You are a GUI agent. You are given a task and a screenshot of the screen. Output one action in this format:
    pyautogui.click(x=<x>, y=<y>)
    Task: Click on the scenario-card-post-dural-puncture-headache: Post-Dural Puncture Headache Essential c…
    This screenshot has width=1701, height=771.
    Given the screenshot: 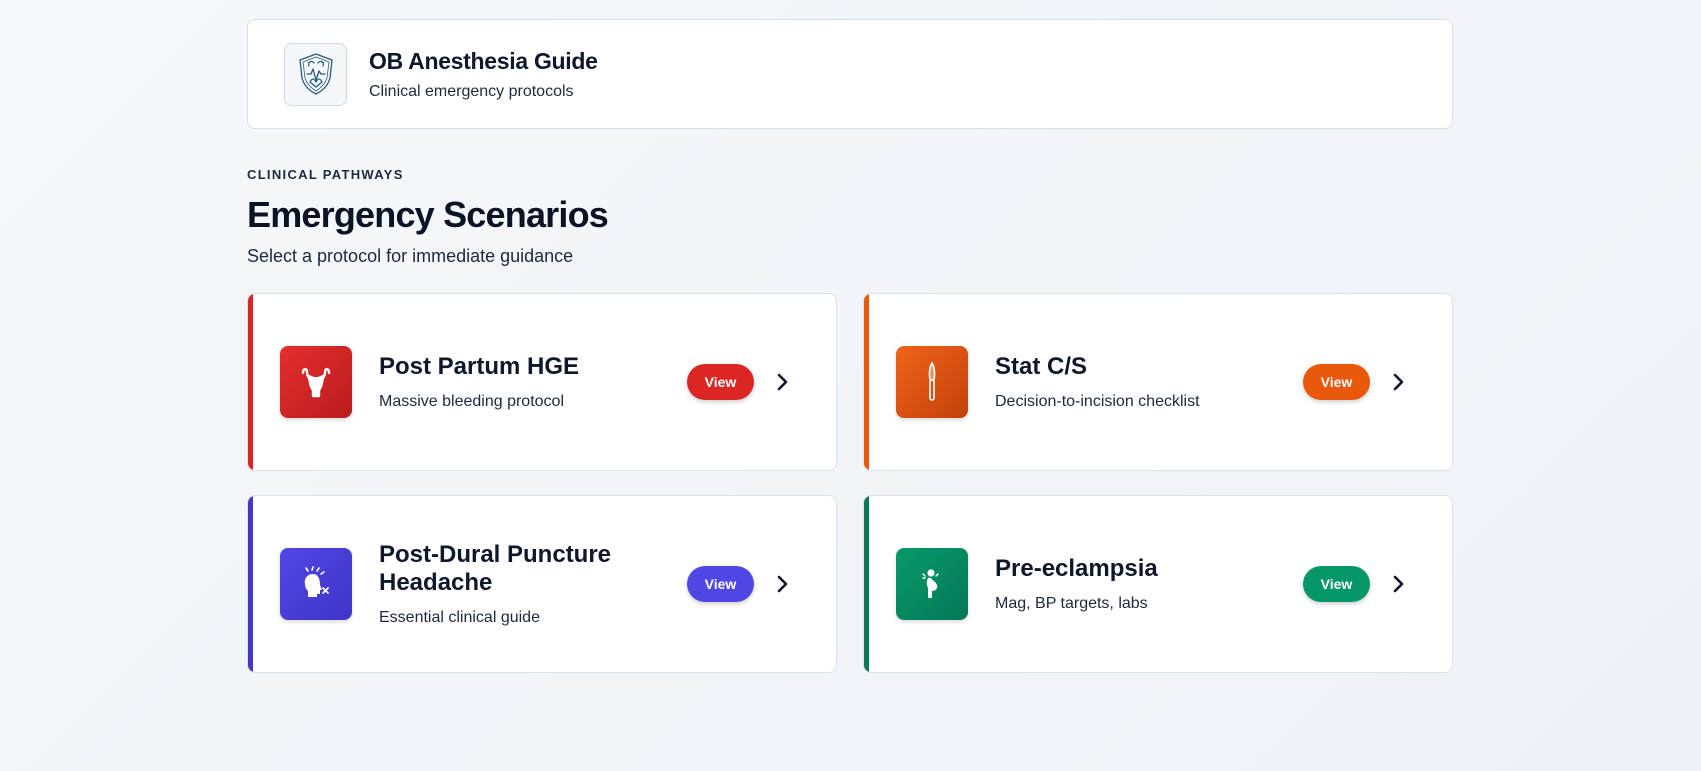 What is the action you would take?
    pyautogui.click(x=542, y=584)
    